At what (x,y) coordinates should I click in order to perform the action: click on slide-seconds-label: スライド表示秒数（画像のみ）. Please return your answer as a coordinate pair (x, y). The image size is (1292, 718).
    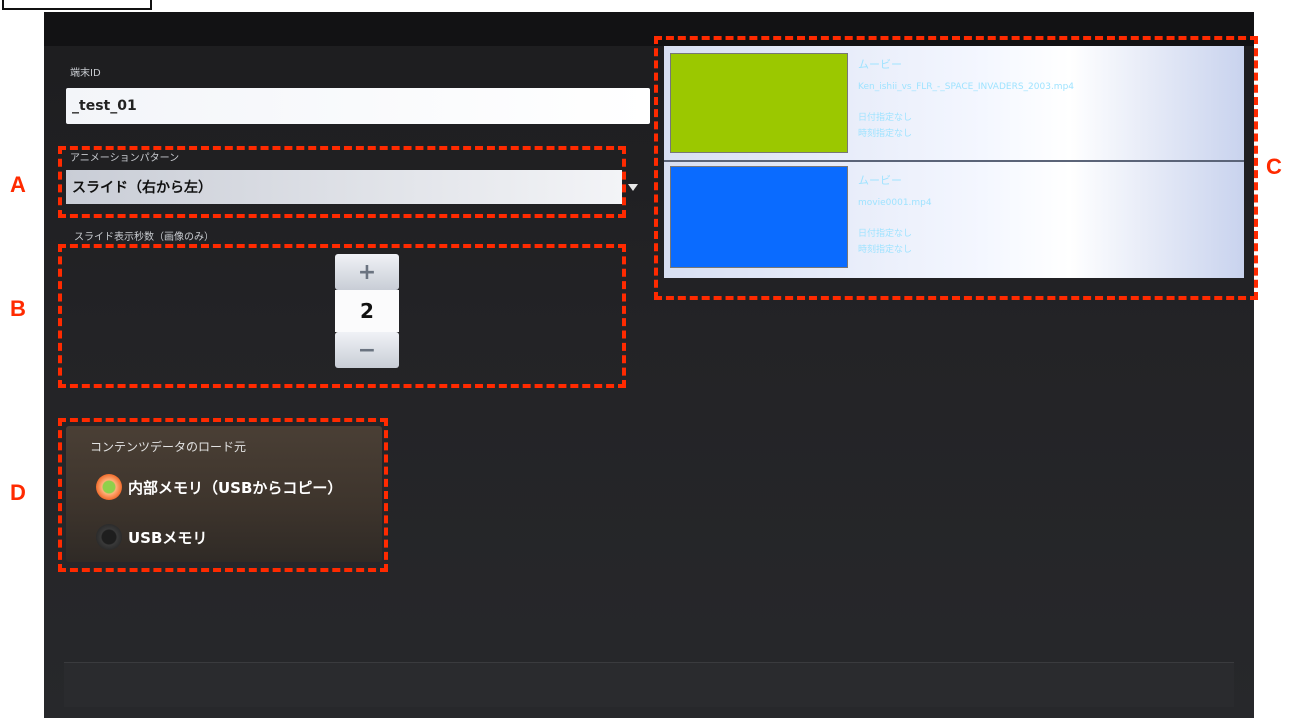
    Looking at the image, I should click on (144, 237).